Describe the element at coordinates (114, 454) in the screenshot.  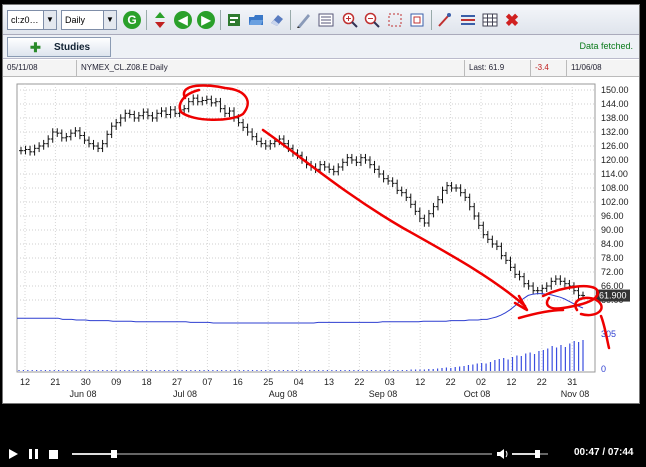
I see `seek-handle` at that location.